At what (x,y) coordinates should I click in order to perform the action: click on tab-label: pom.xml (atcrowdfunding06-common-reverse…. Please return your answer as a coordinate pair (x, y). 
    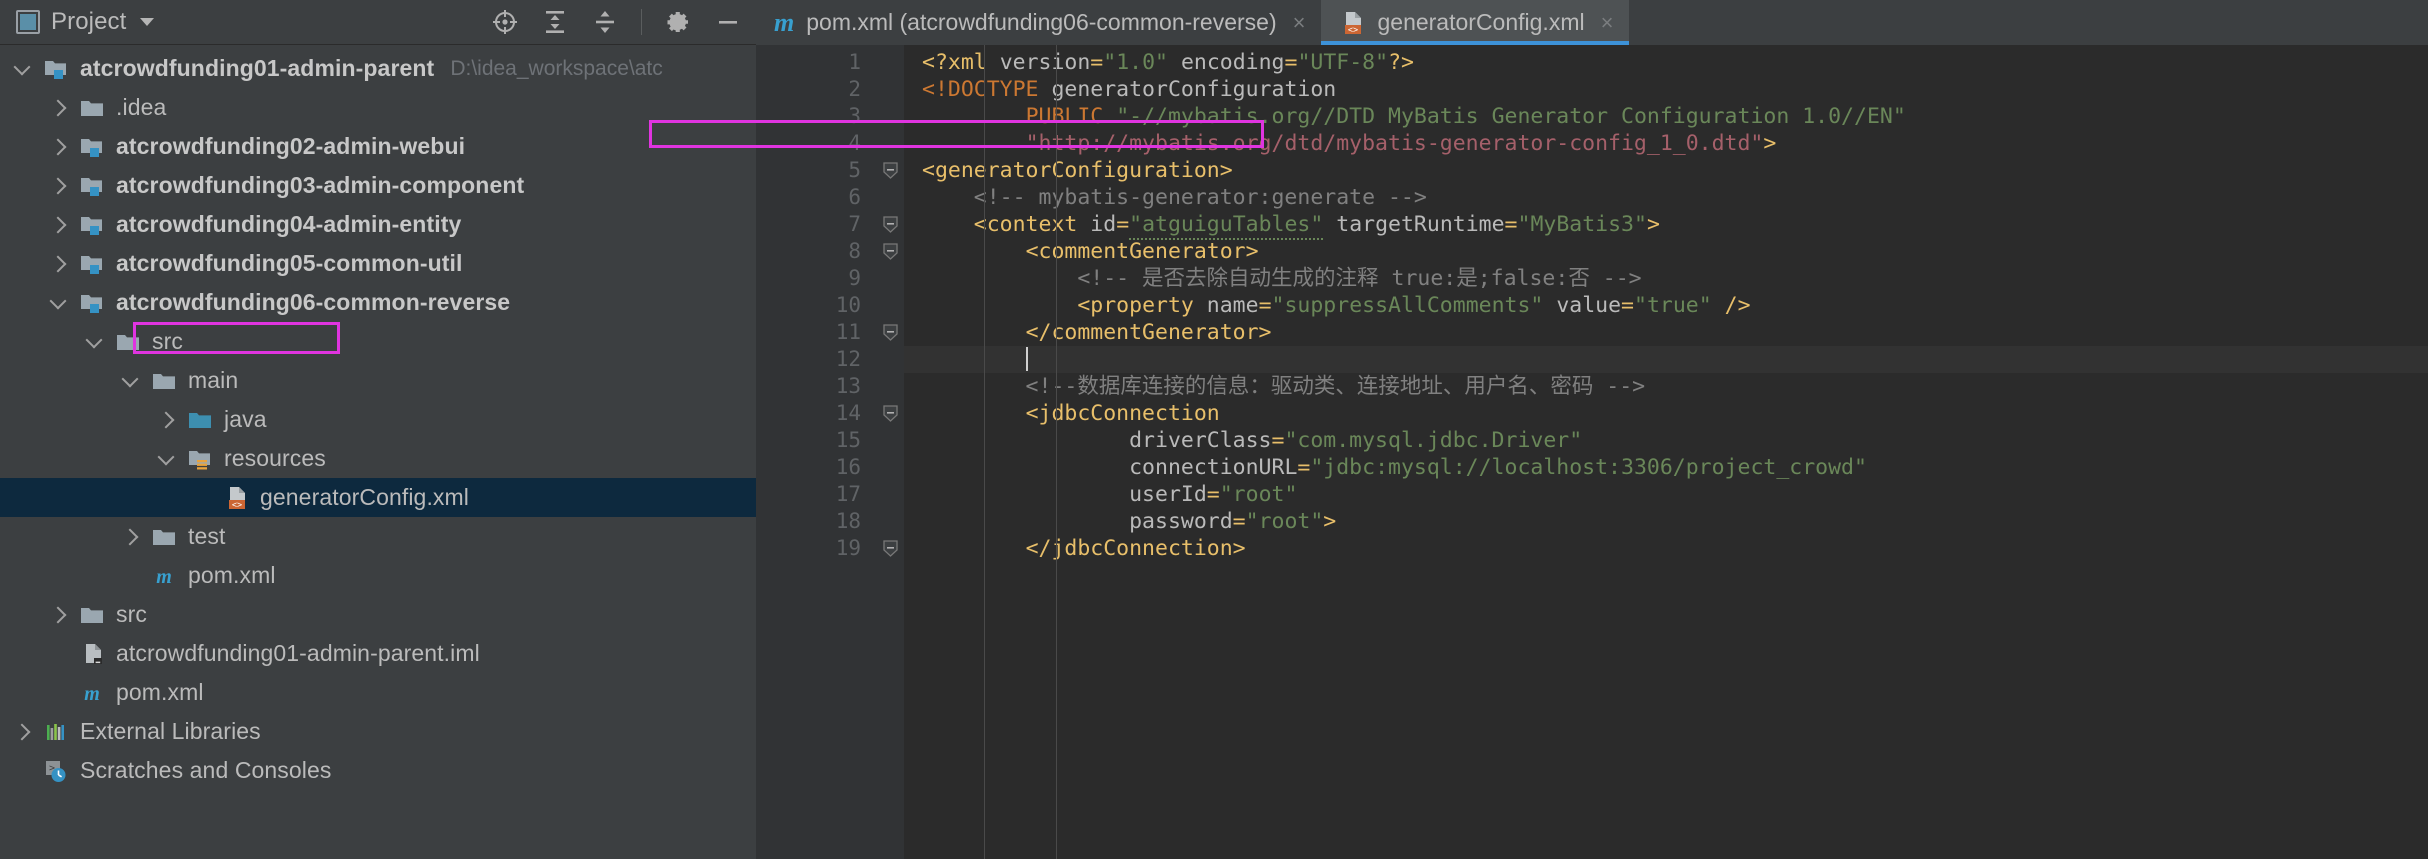
    Looking at the image, I should click on (1041, 22).